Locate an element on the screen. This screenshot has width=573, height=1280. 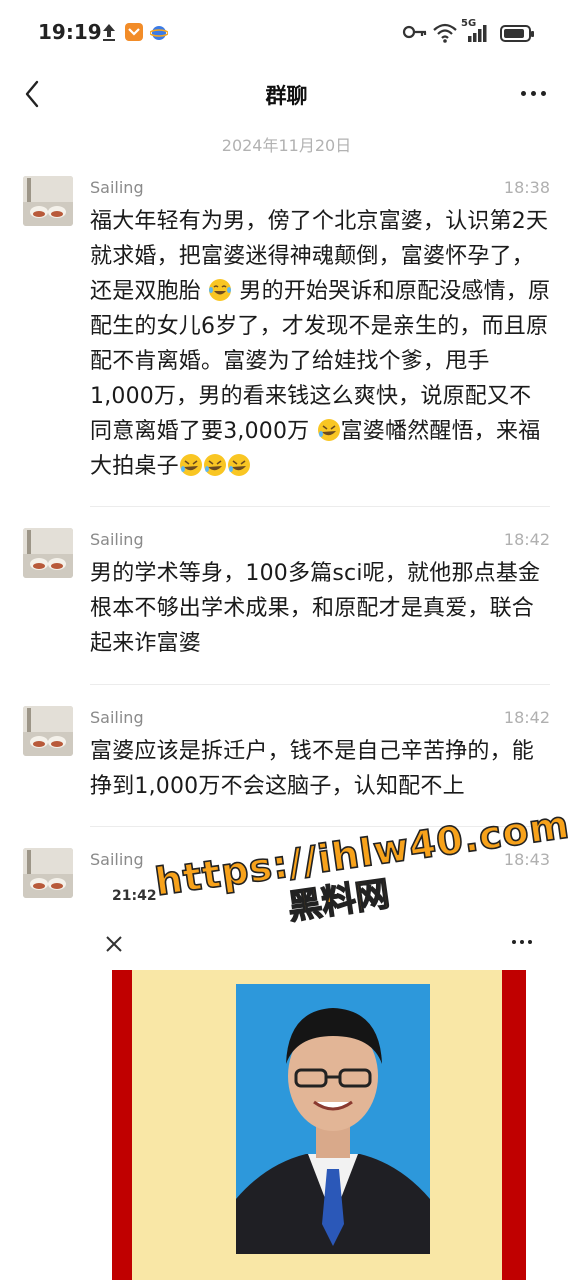
key-icon is located at coordinates (414, 32).